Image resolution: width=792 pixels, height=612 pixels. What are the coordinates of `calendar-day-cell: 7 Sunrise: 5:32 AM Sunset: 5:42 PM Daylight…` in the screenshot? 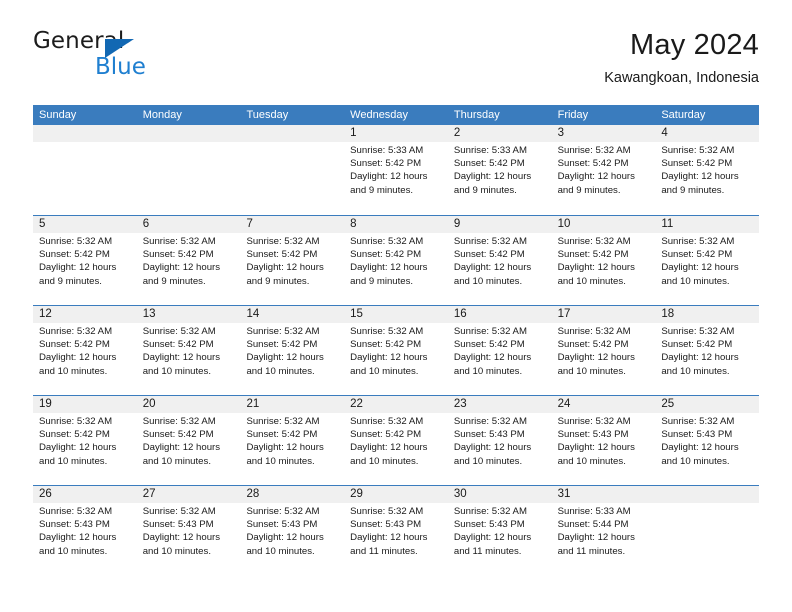 It's located at (292, 260).